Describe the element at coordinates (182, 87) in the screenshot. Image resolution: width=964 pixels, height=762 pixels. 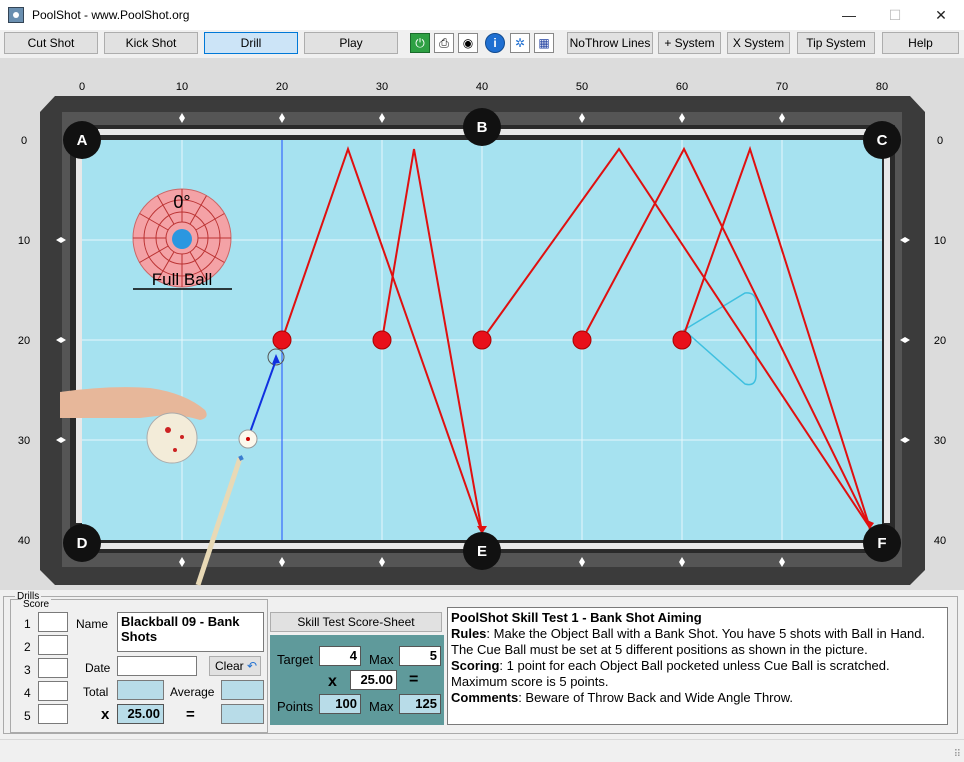
I see `top-ruler-label: 10` at that location.